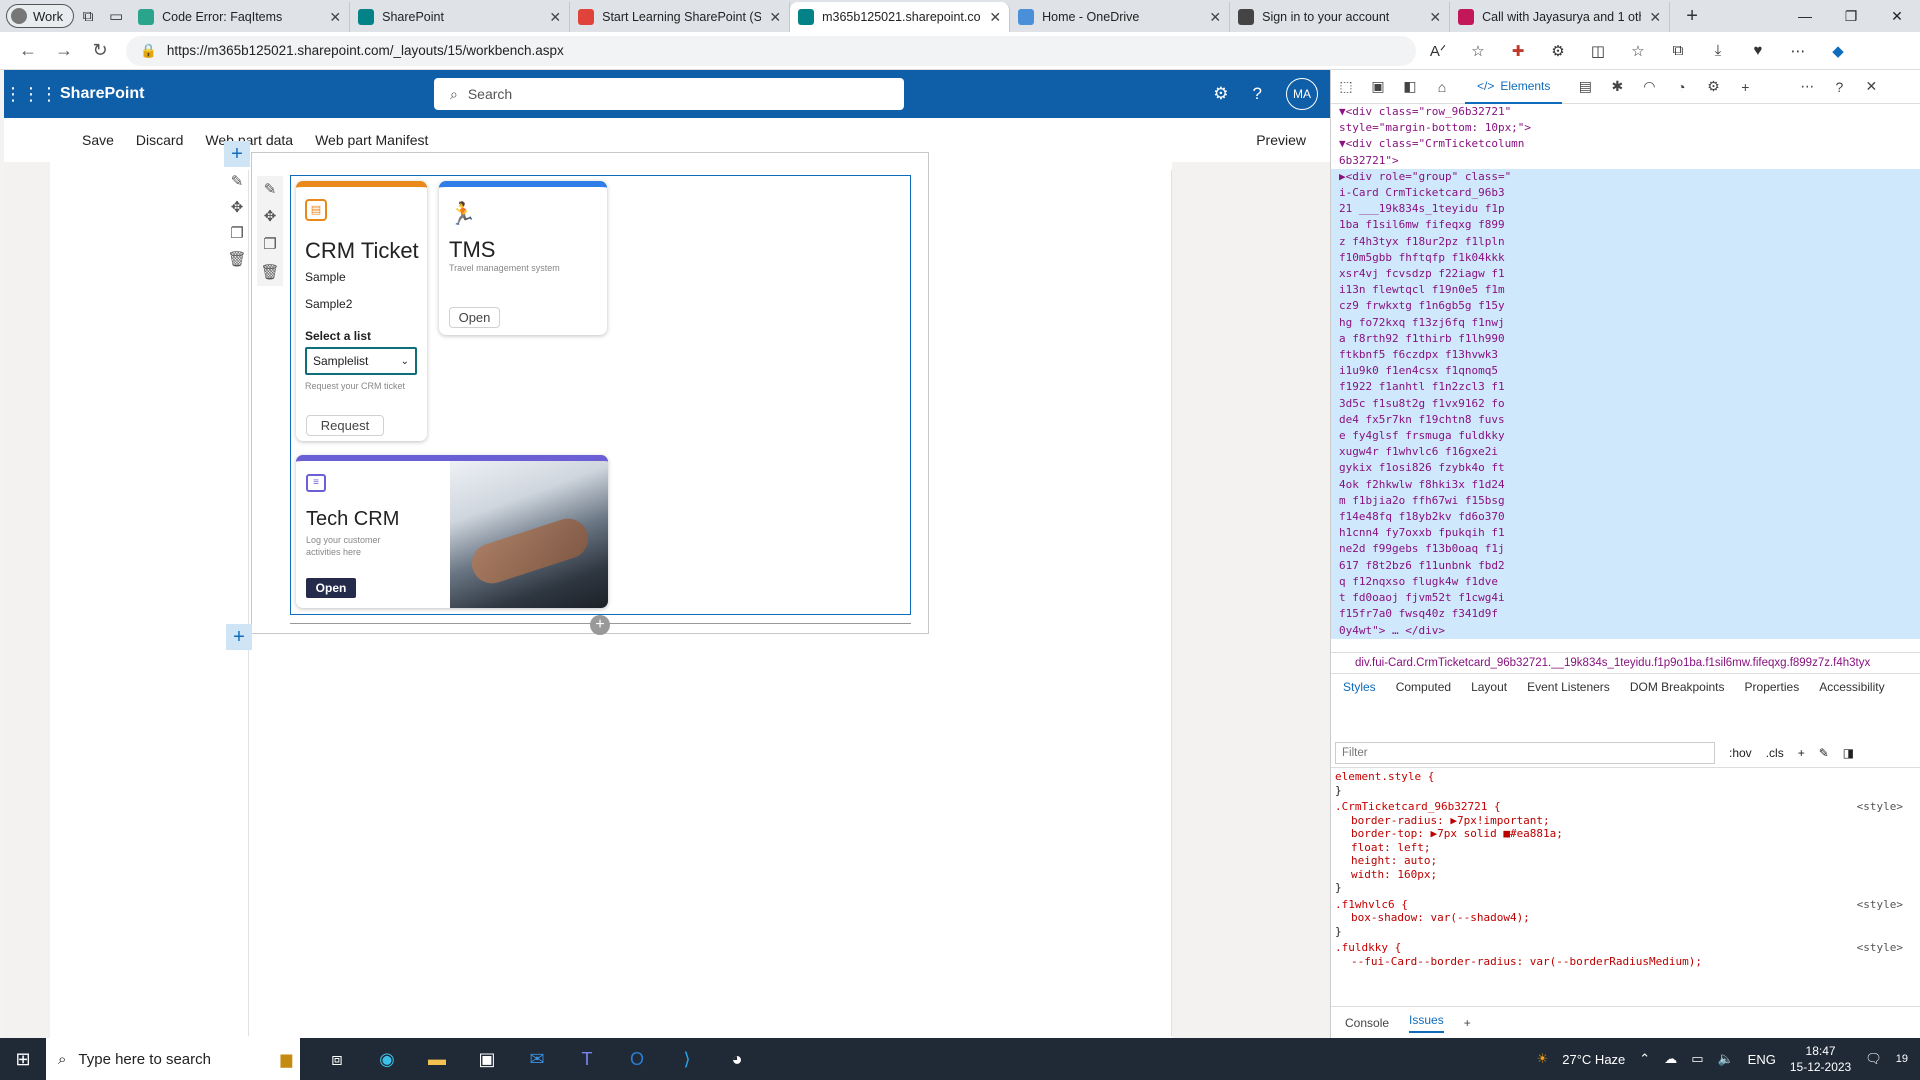 The width and height of the screenshot is (1920, 1080). I want to click on dom-node-line: h1cnn4 fy7oxxb fpukqih f1, so click(1625, 533).